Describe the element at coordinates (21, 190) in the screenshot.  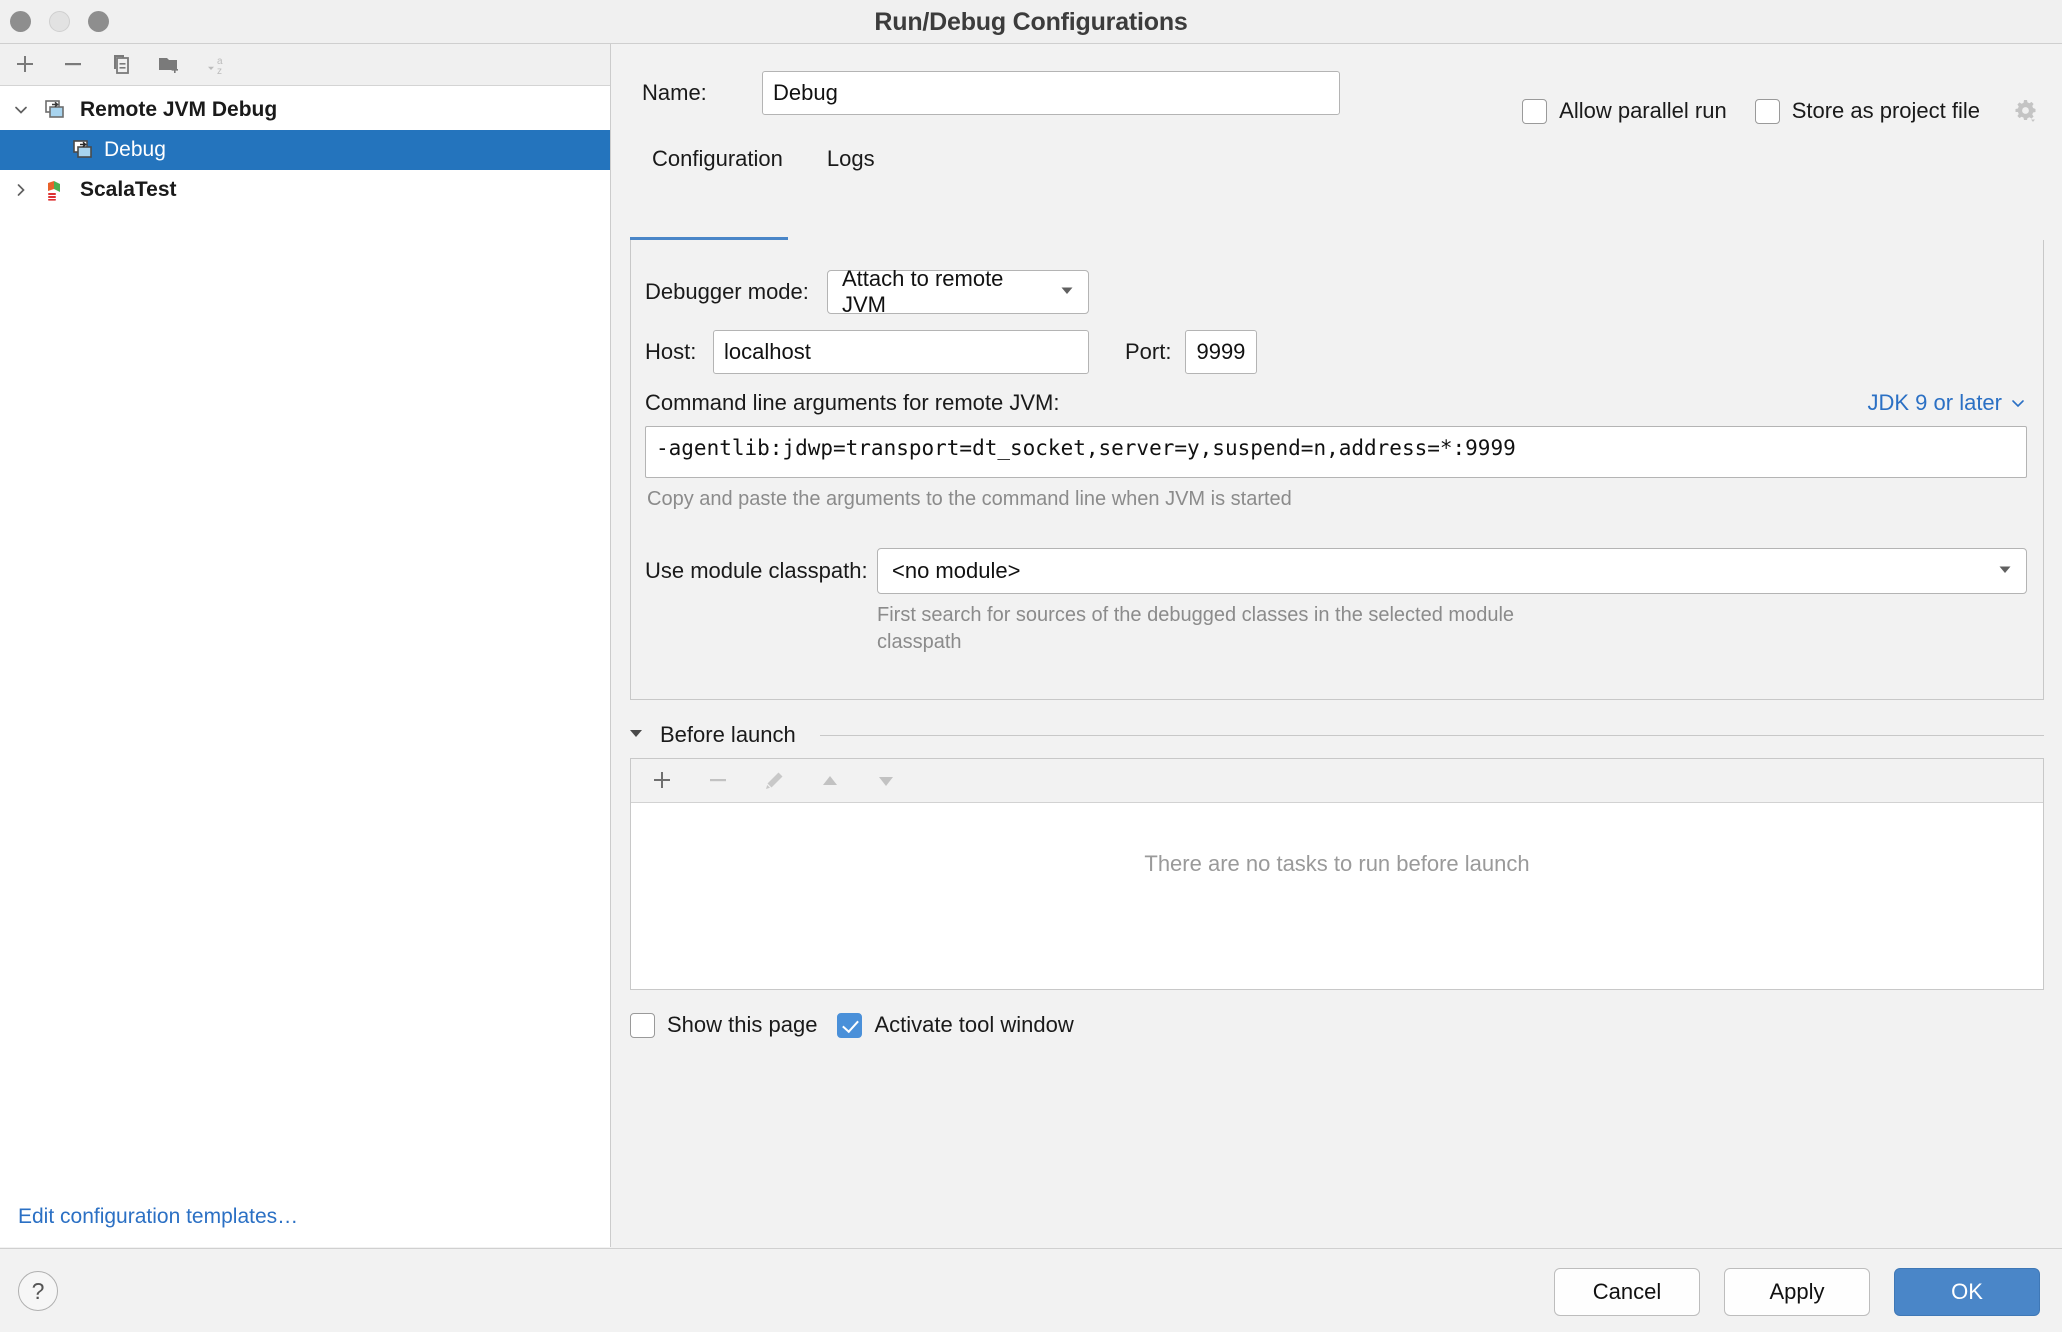
I see `chevron-right-icon` at that location.